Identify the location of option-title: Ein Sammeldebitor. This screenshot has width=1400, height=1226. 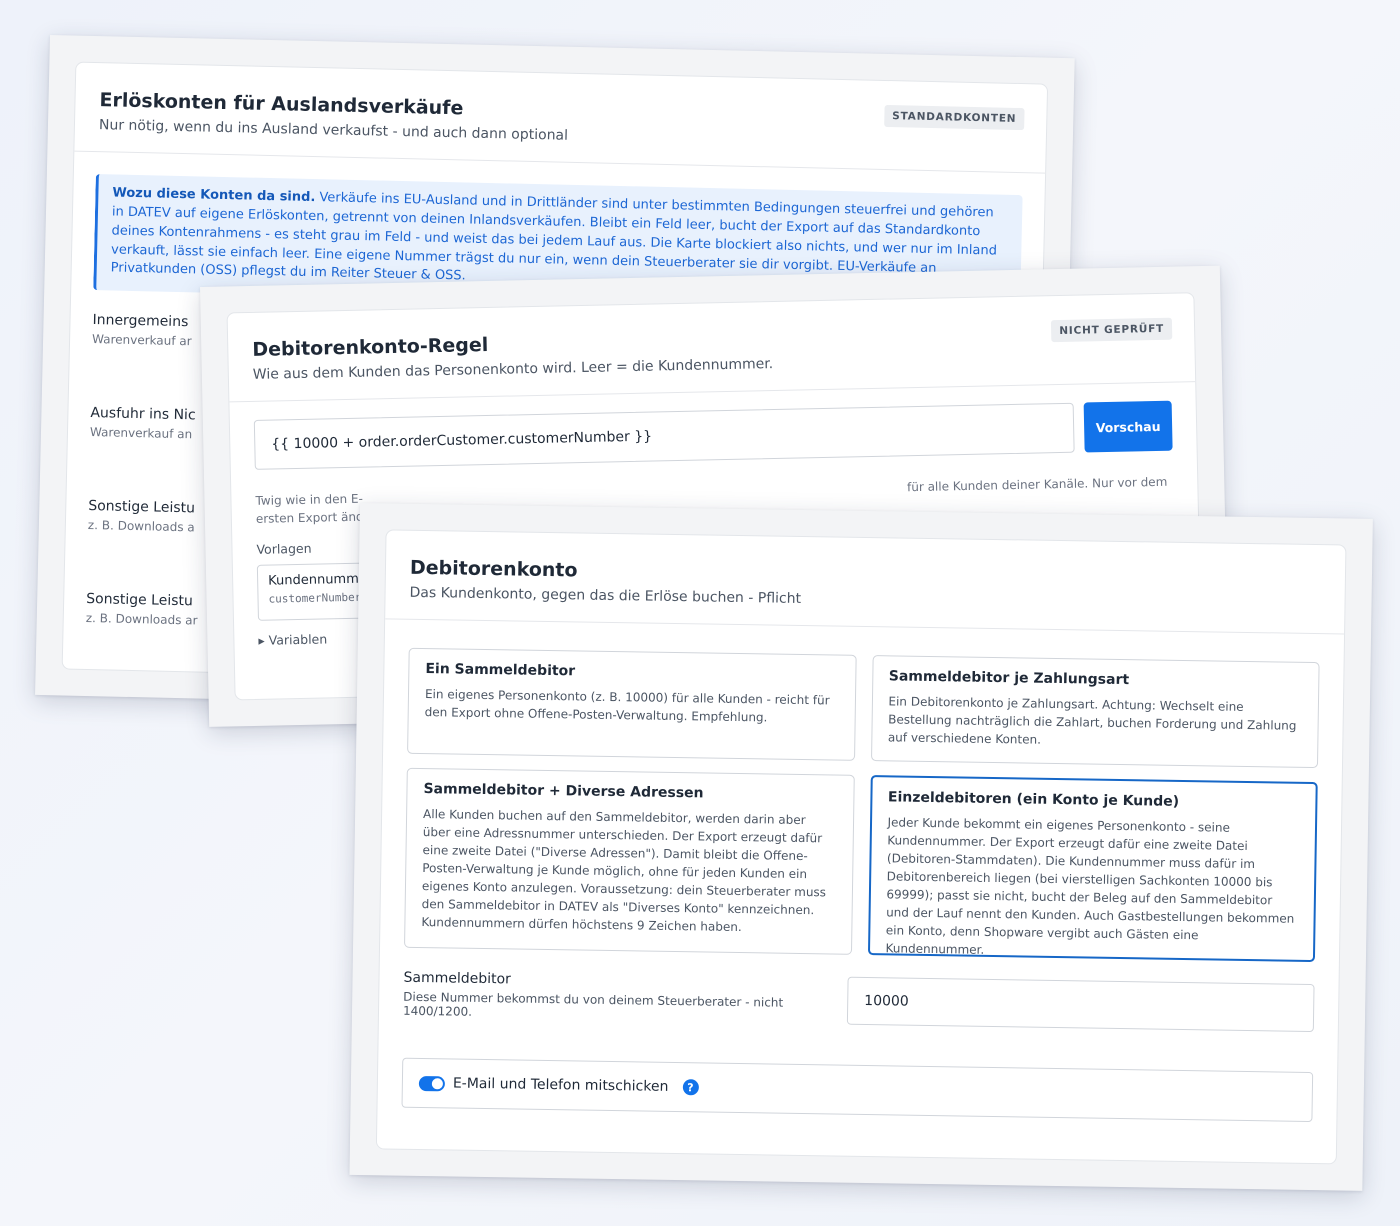
(500, 670).